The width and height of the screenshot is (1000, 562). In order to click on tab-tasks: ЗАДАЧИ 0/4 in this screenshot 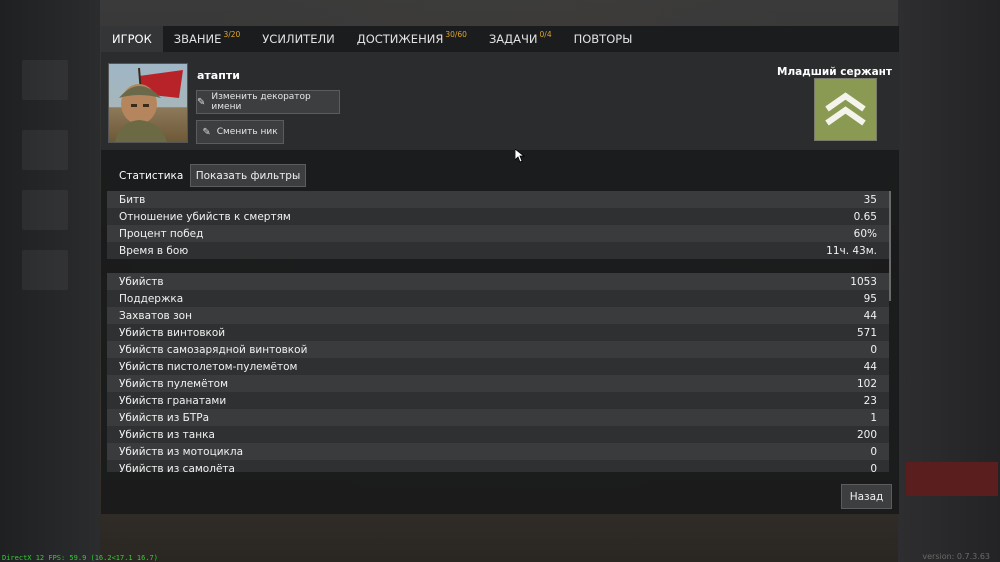, I will do `click(520, 39)`.